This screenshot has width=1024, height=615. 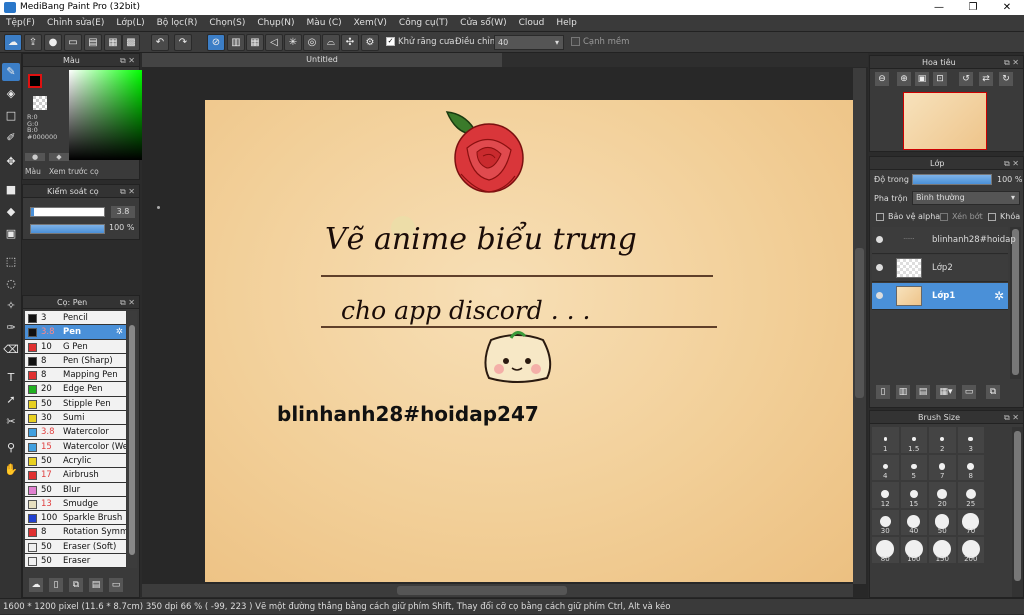 I want to click on select-tool-icon: ⬚, so click(x=11, y=262).